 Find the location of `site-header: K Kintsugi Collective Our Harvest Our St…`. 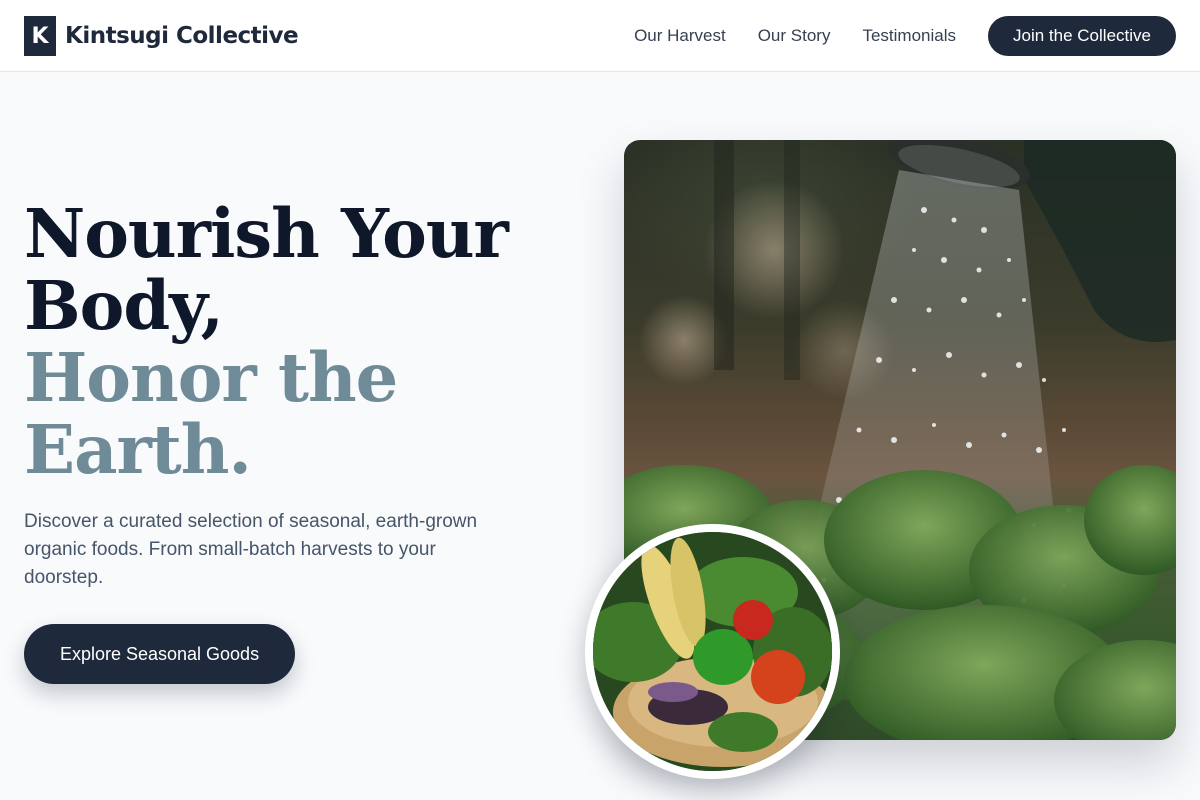

site-header: K Kintsugi Collective Our Harvest Our St… is located at coordinates (600, 36).